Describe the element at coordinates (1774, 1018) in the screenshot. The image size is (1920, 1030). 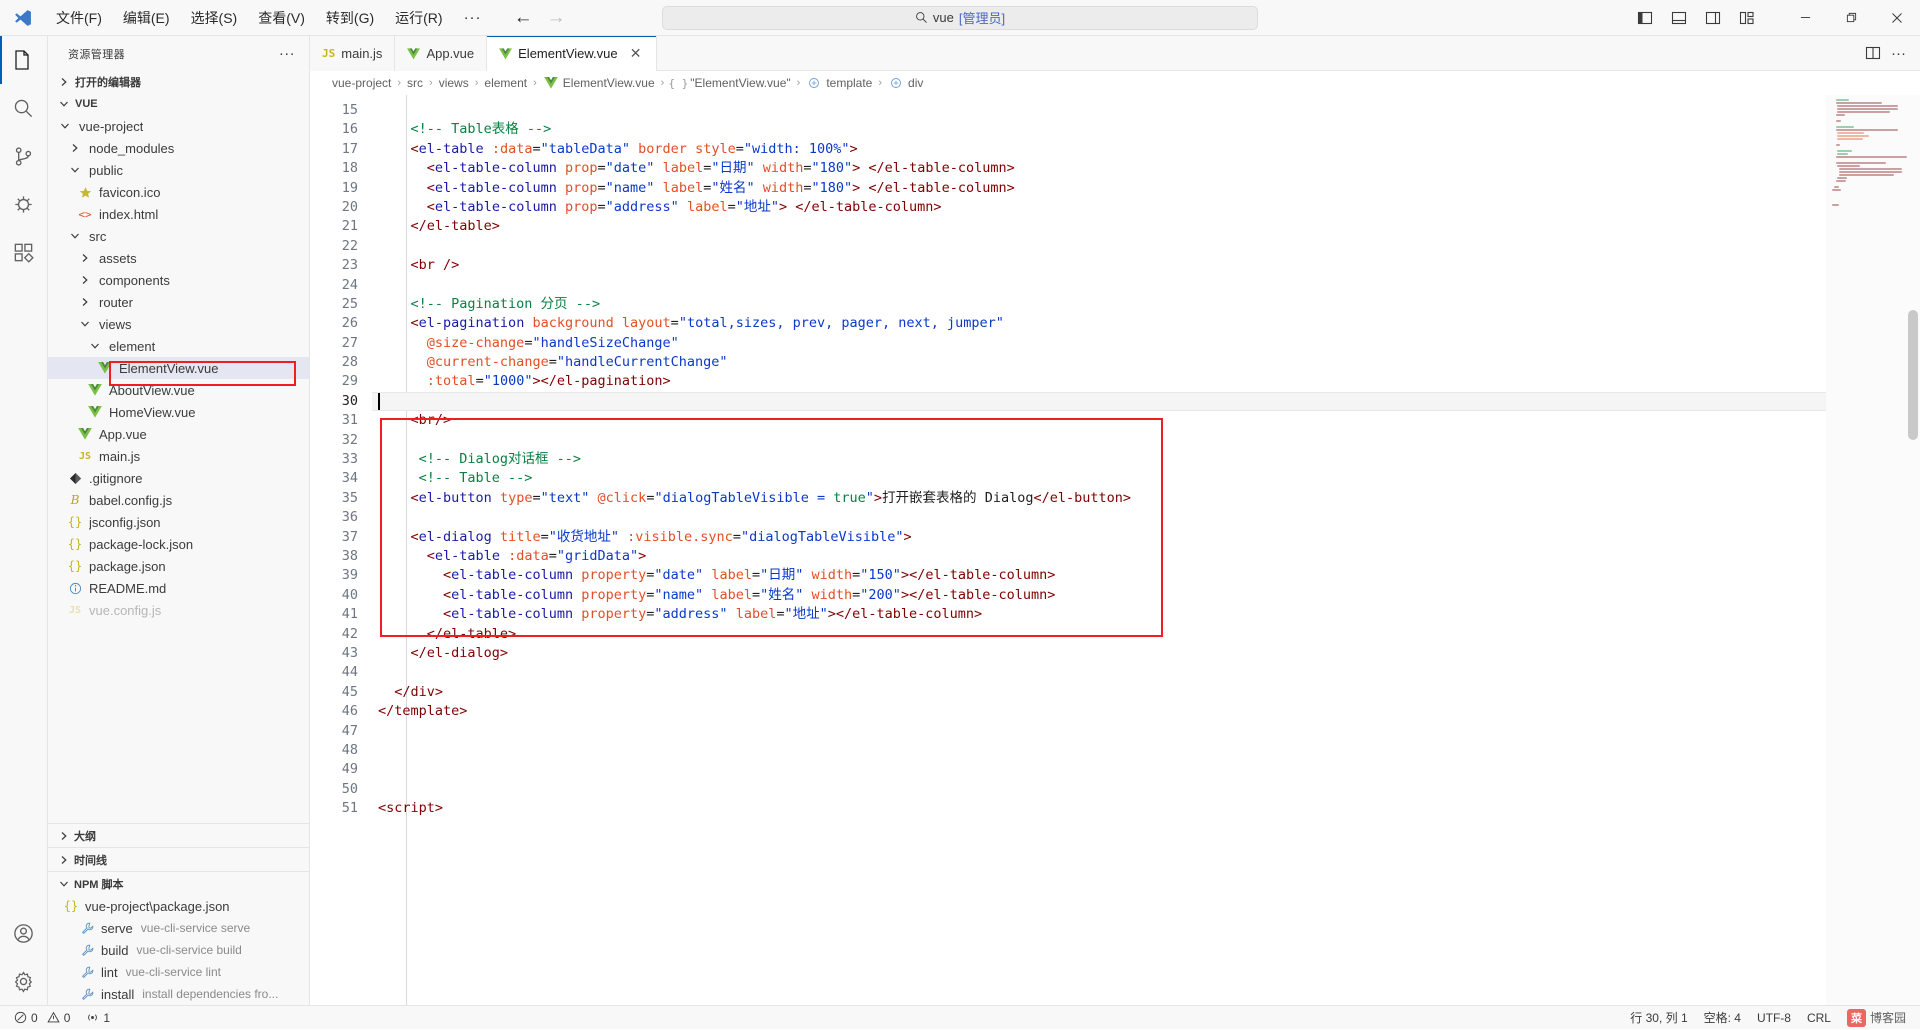
I see `status-encoding: UTF-8` at that location.